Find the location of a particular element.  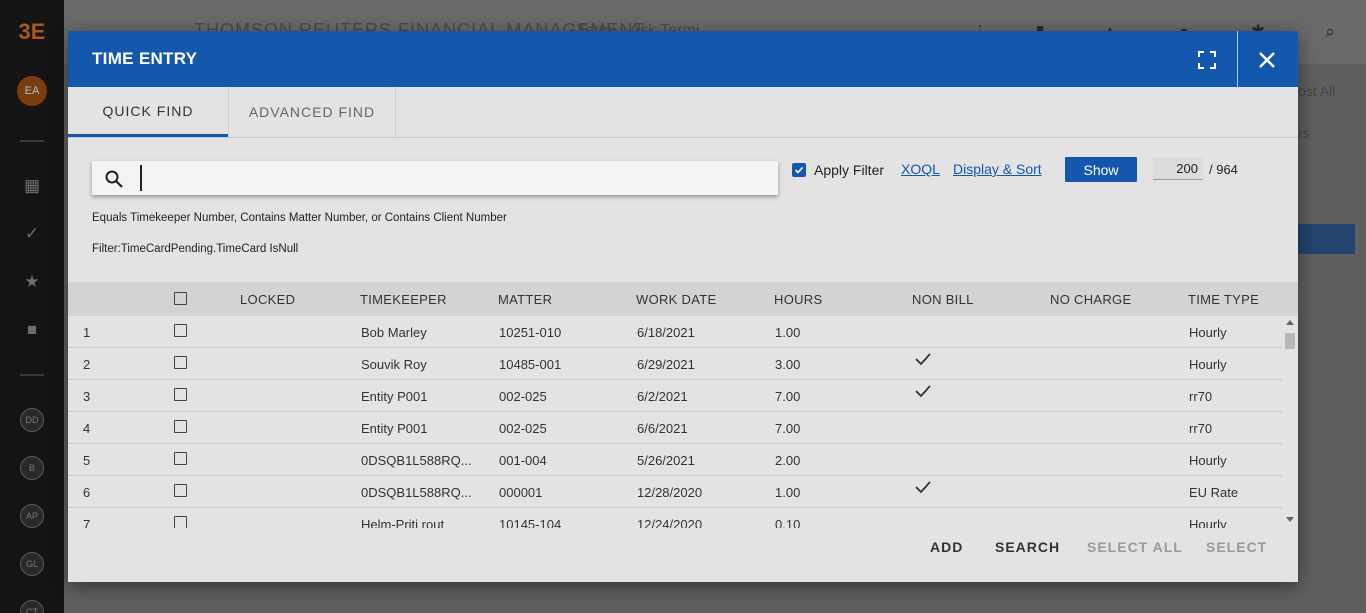

column-header-hours: HOURS is located at coordinates (798, 299).